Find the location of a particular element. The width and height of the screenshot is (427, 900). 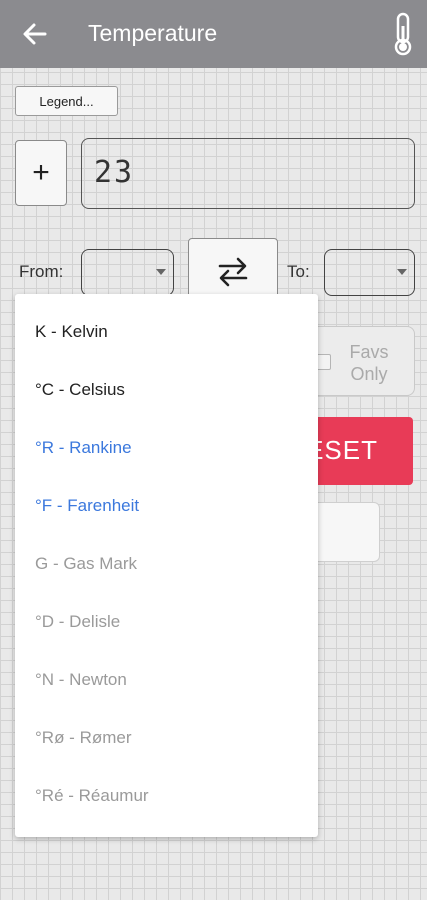

dropdown-item: °N - Newton is located at coordinates (166, 680).